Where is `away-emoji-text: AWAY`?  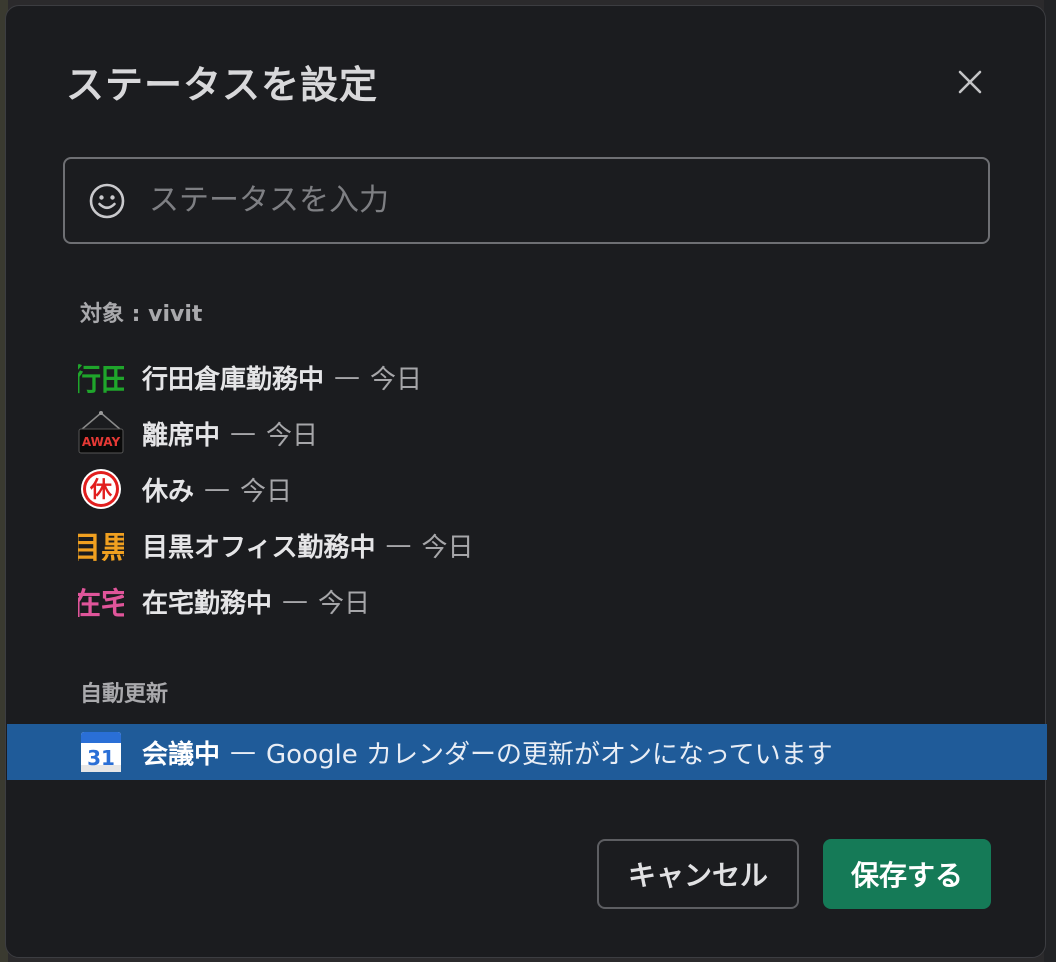 away-emoji-text: AWAY is located at coordinates (101, 442).